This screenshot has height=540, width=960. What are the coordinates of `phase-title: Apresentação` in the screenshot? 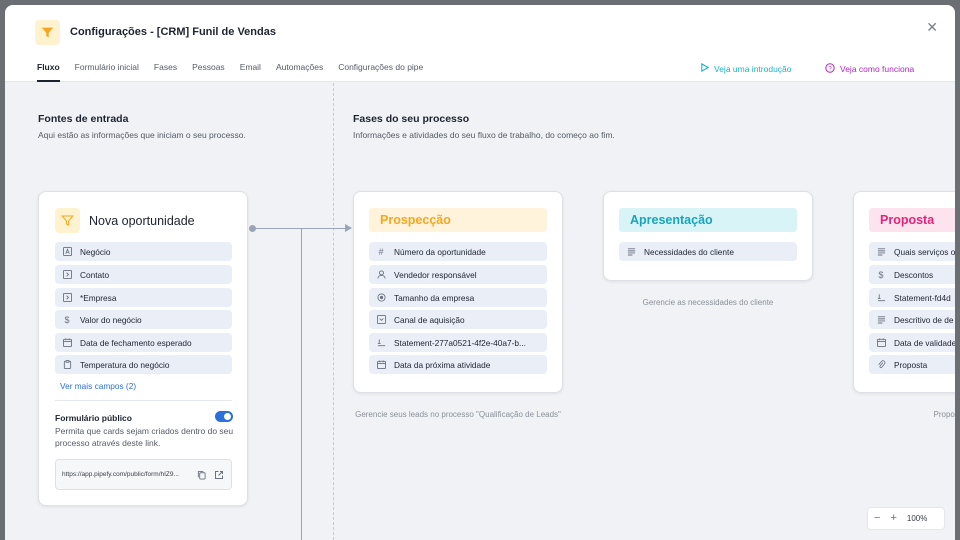 It's located at (708, 220).